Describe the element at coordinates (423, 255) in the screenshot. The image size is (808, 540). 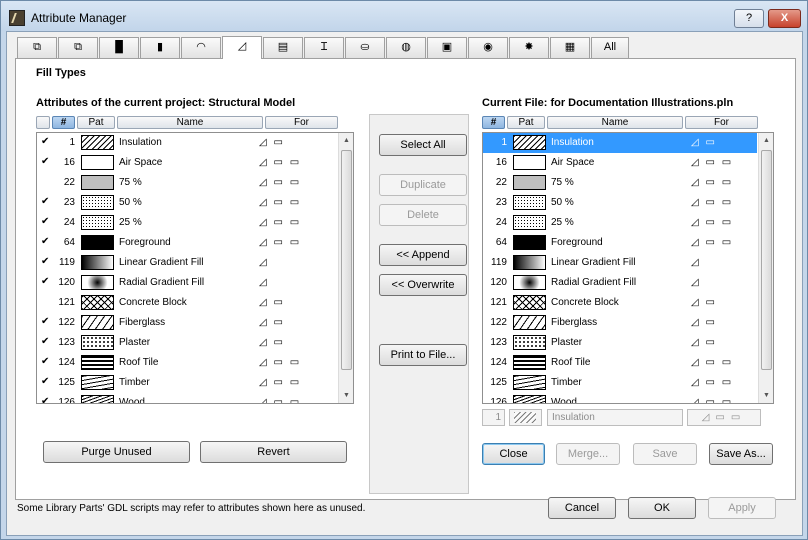
I see `append-button: << Append` at that location.